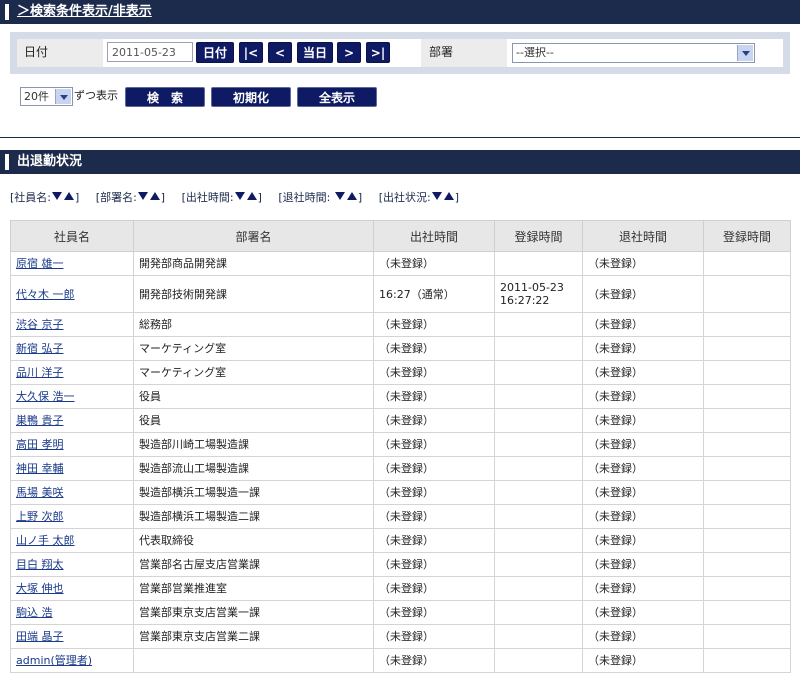 Image resolution: width=800 pixels, height=698 pixels. Describe the element at coordinates (400, 137) in the screenshot. I see `divider` at that location.